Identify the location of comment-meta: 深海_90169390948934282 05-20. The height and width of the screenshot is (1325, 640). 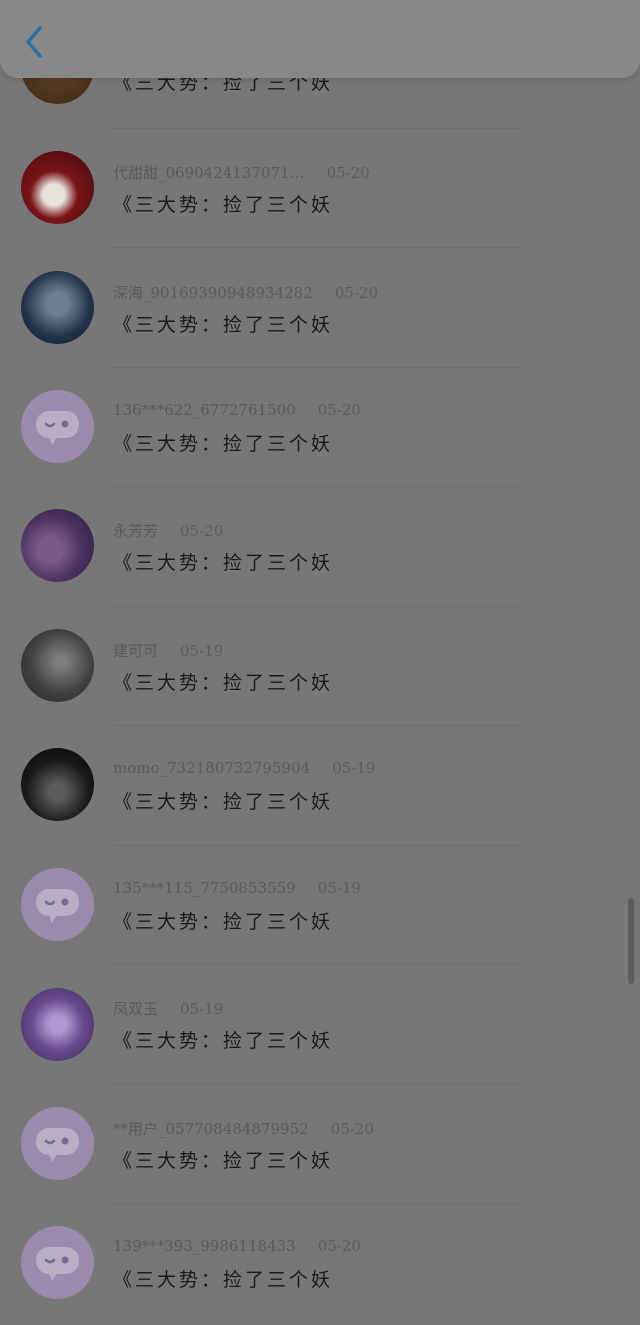
(245, 292).